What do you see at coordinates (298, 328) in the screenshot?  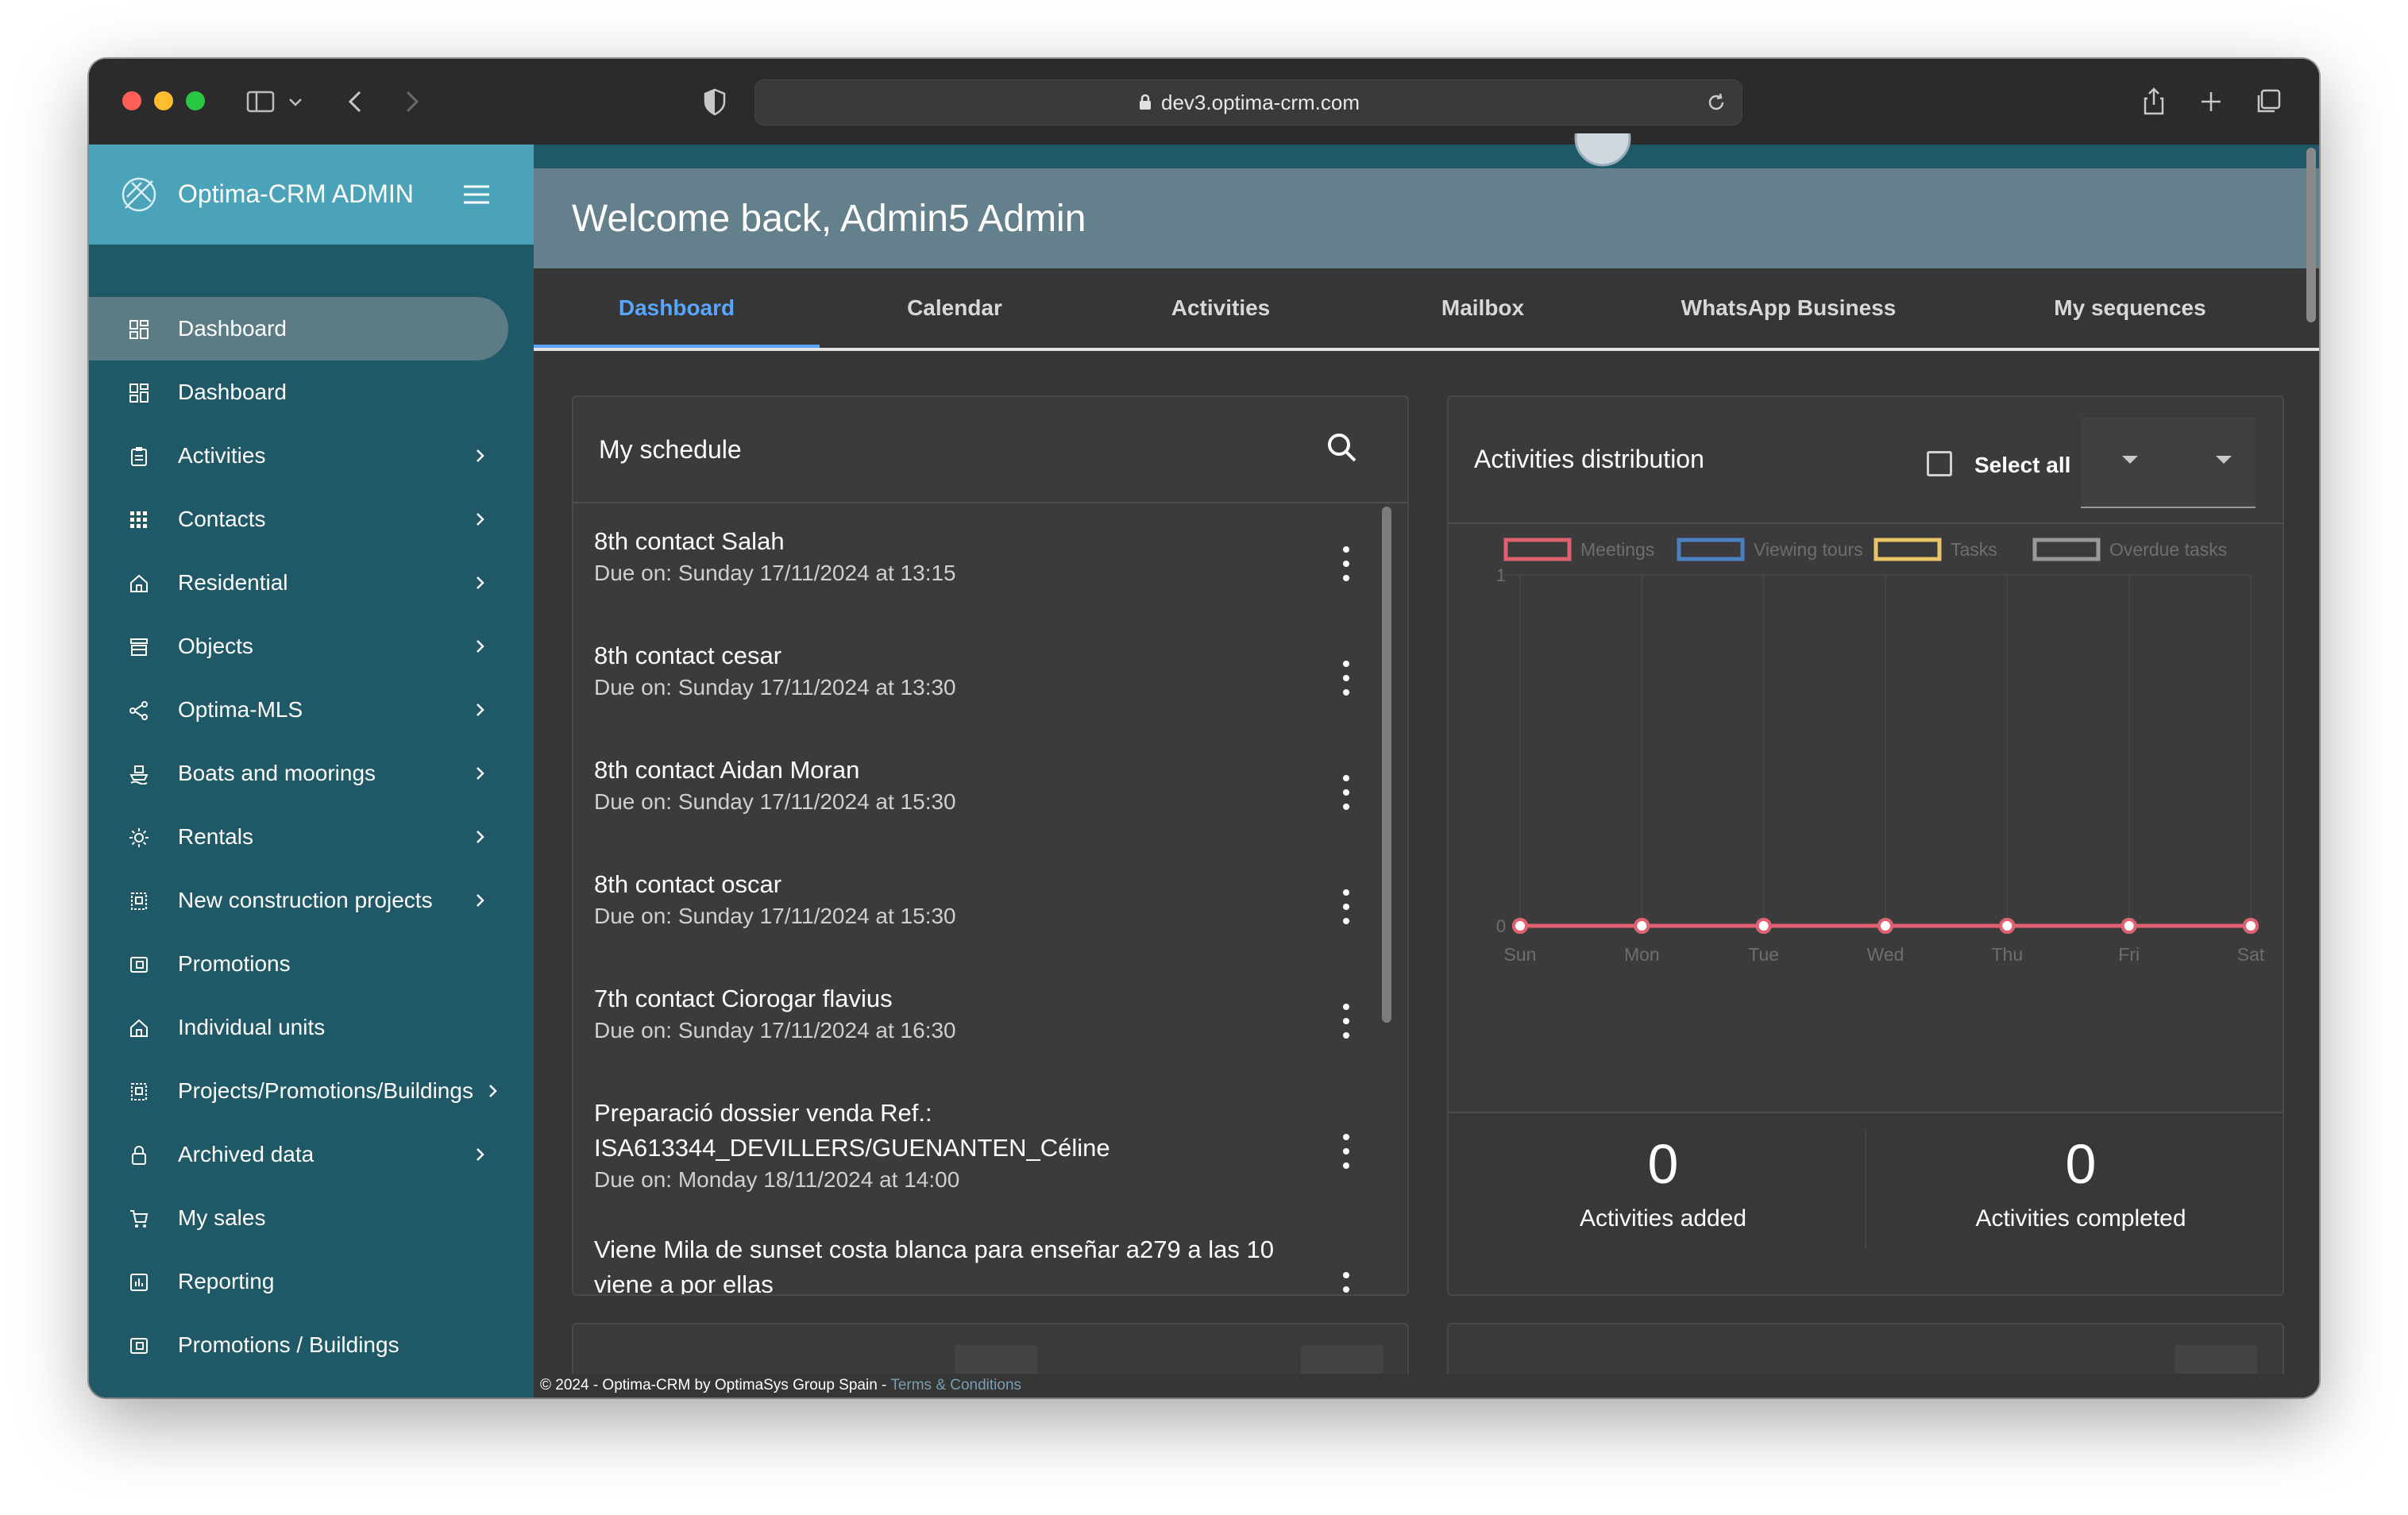 I see `sidebar-item-dashboard: Dashboard` at bounding box center [298, 328].